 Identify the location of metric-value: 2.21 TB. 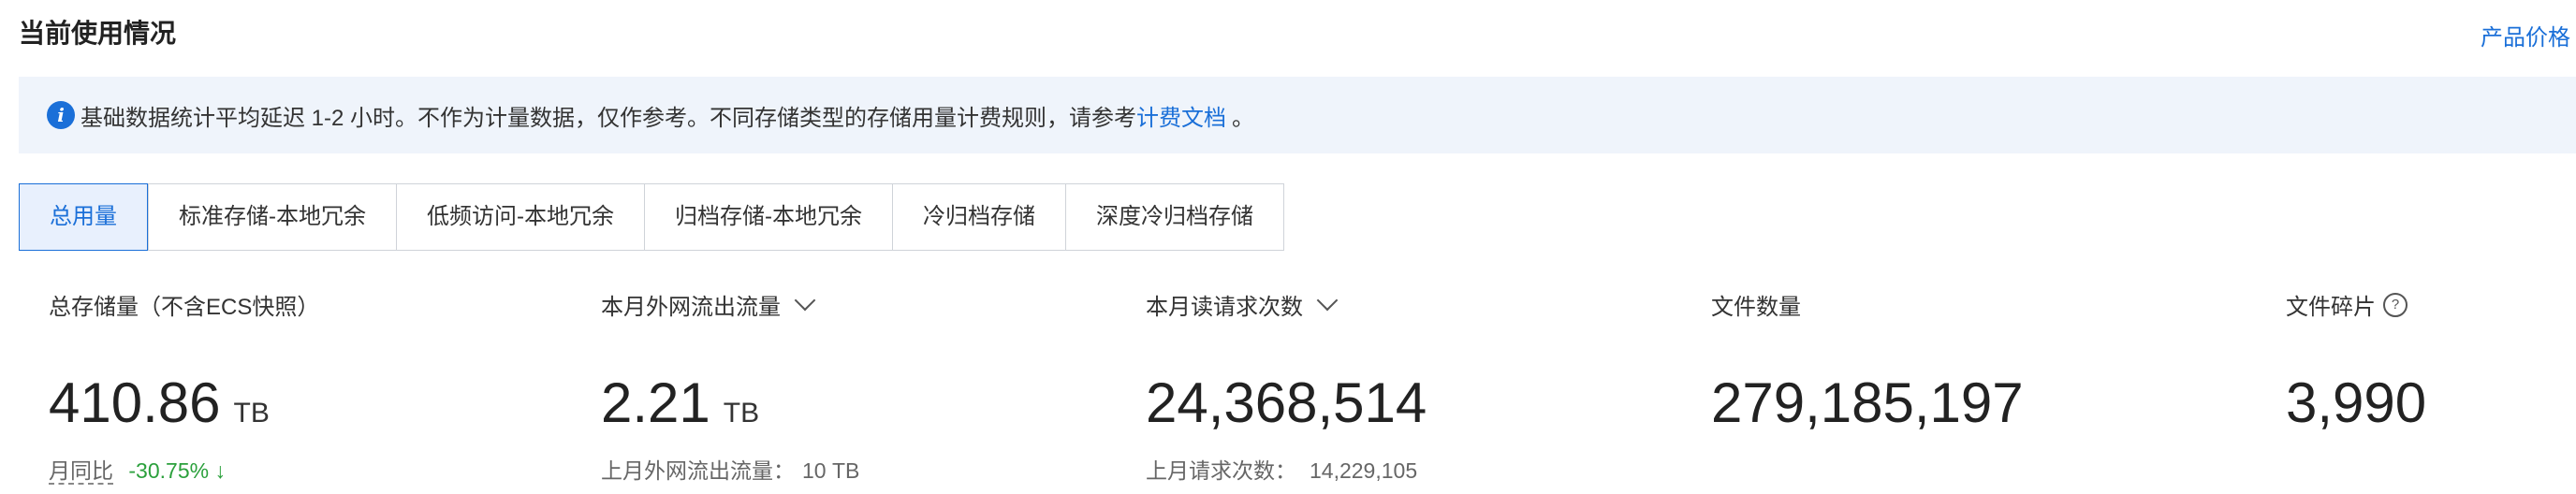
(680, 402).